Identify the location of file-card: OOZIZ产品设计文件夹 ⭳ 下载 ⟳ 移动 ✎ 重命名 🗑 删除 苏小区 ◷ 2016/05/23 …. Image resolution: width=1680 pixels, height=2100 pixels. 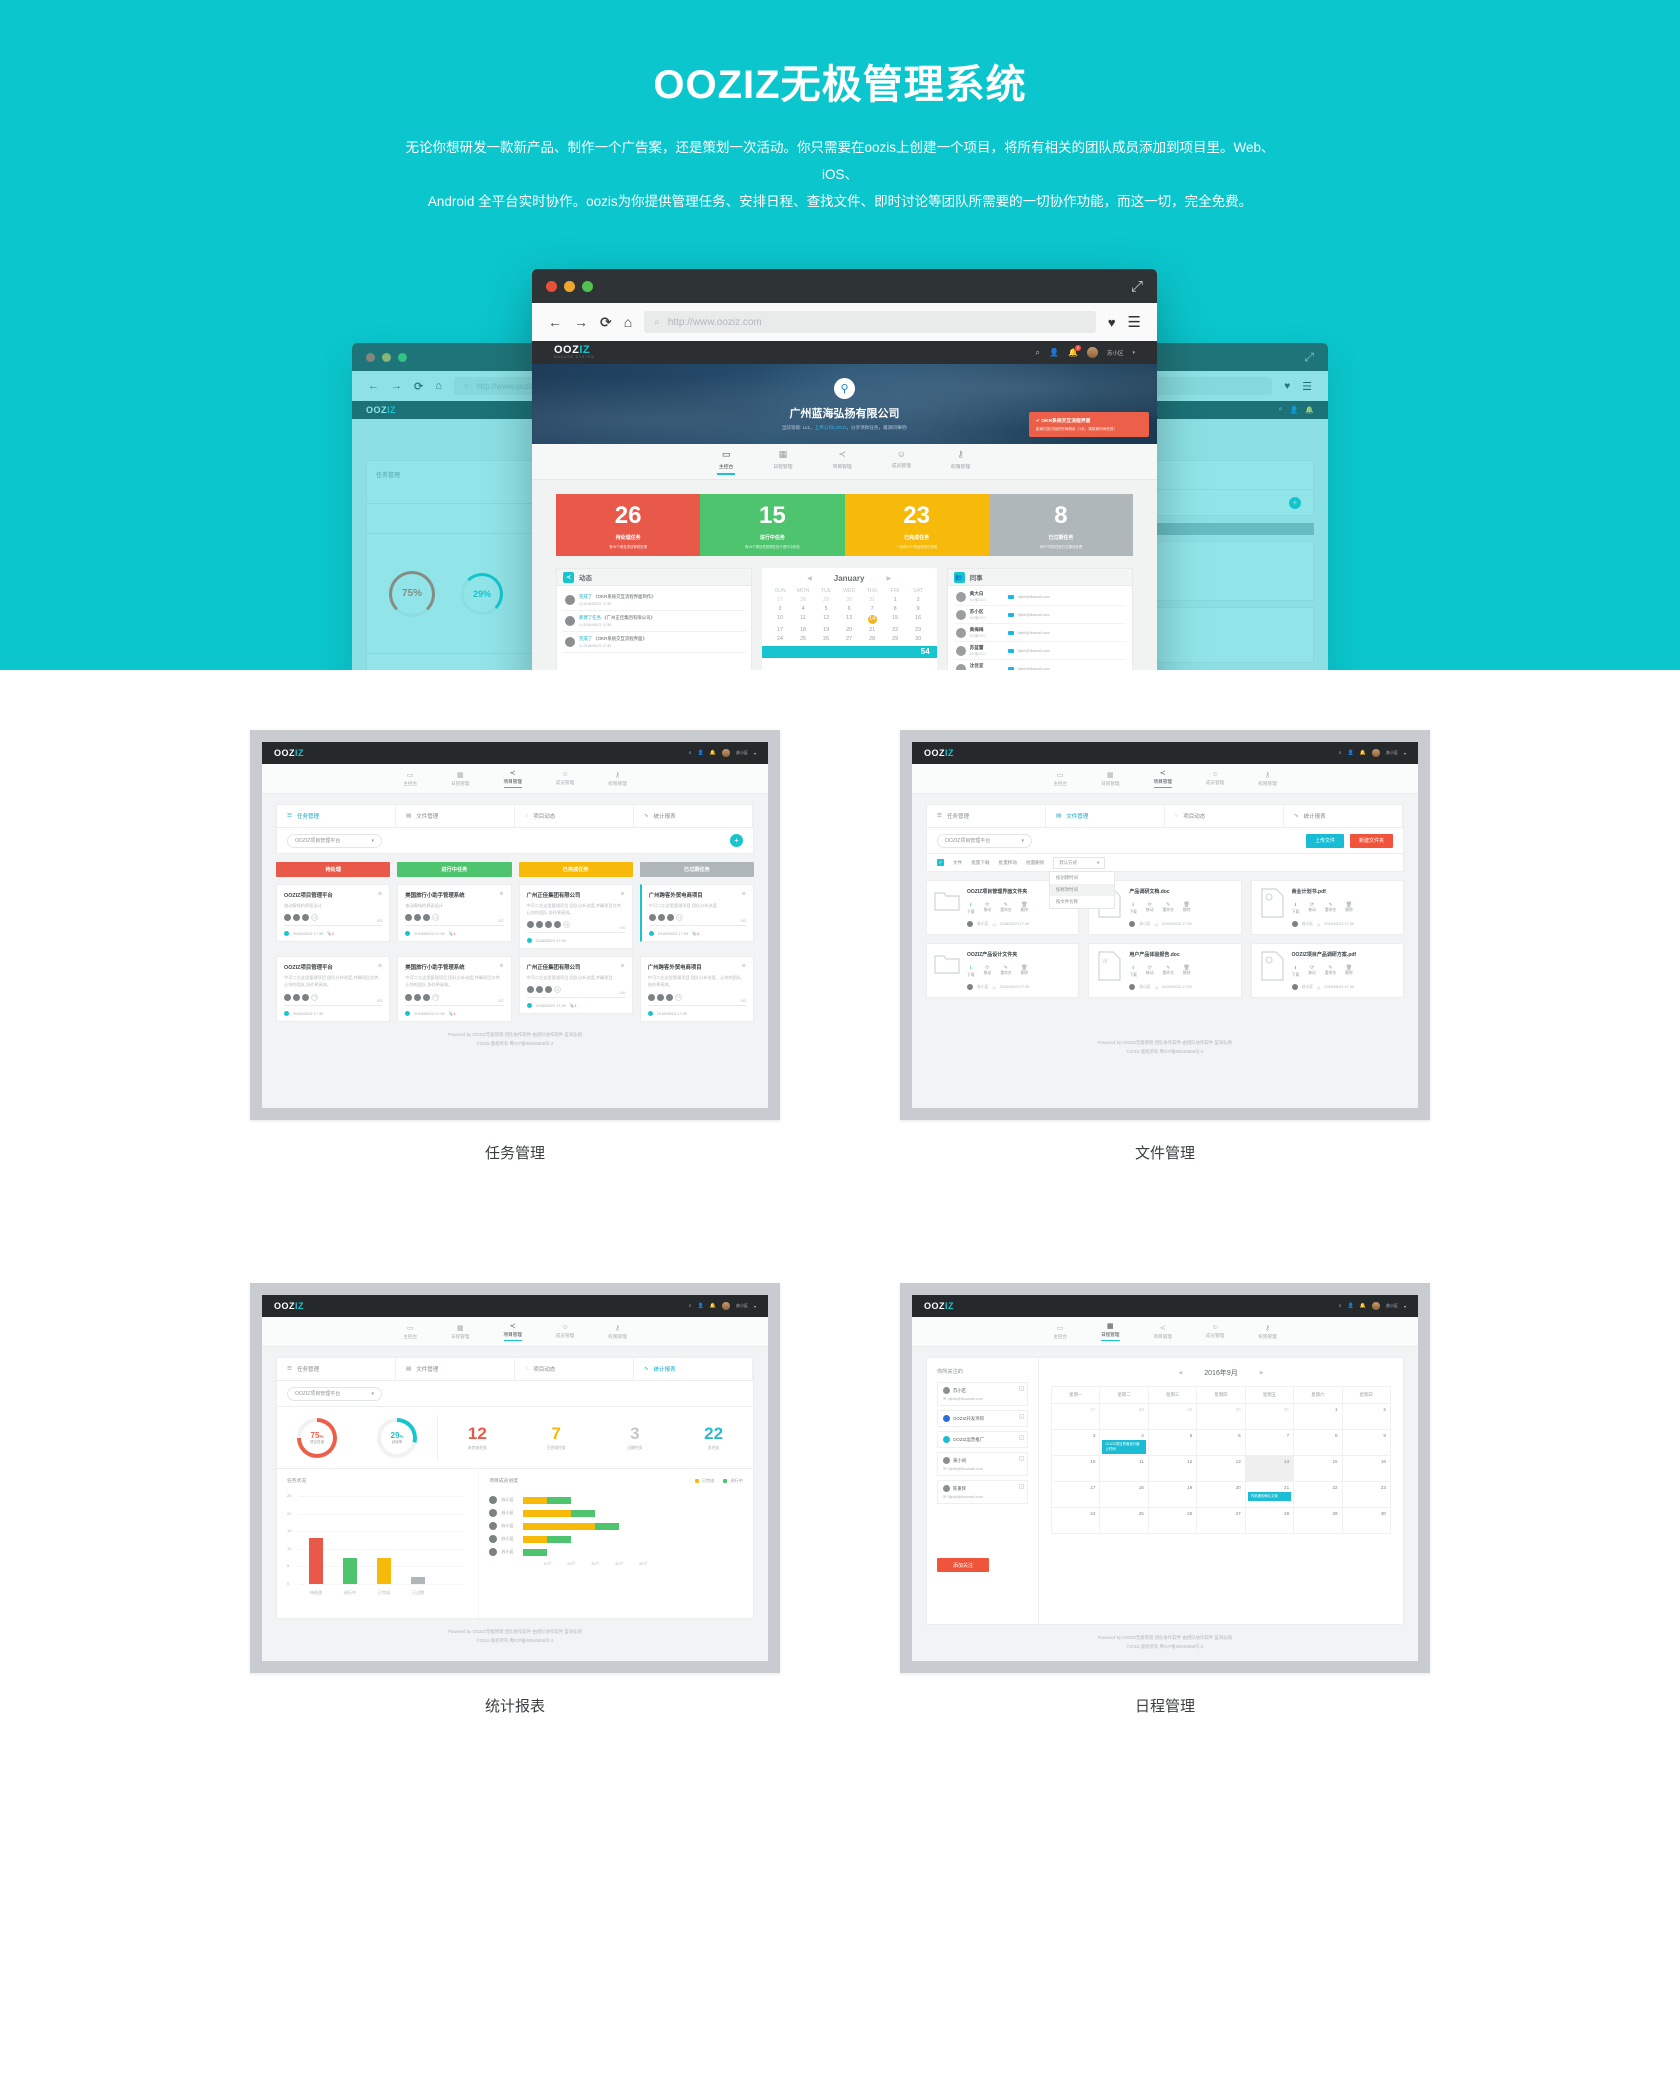
(1003, 970).